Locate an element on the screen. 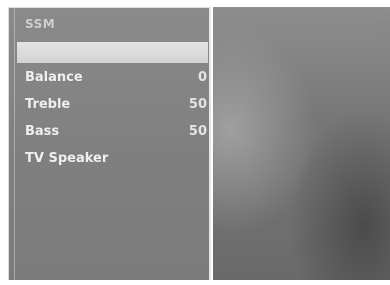 The image size is (390, 285). menu-item-label: Bass is located at coordinates (42, 131).